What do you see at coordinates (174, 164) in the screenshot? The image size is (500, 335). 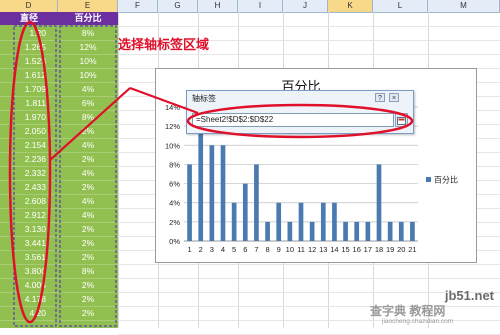 I see `y-tick-label: 8%` at bounding box center [174, 164].